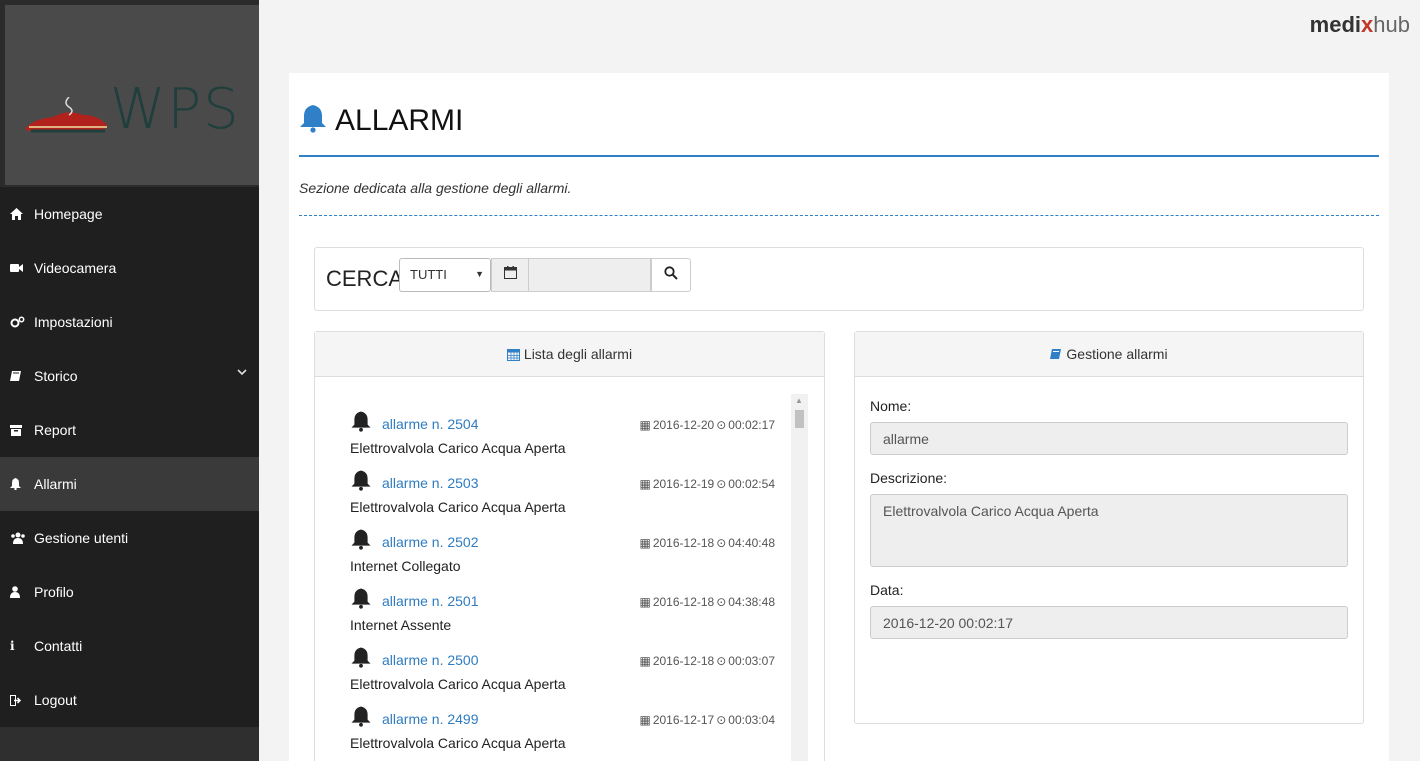 Image resolution: width=1420 pixels, height=761 pixels. I want to click on alarm-time: 00:03:04, so click(751, 720).